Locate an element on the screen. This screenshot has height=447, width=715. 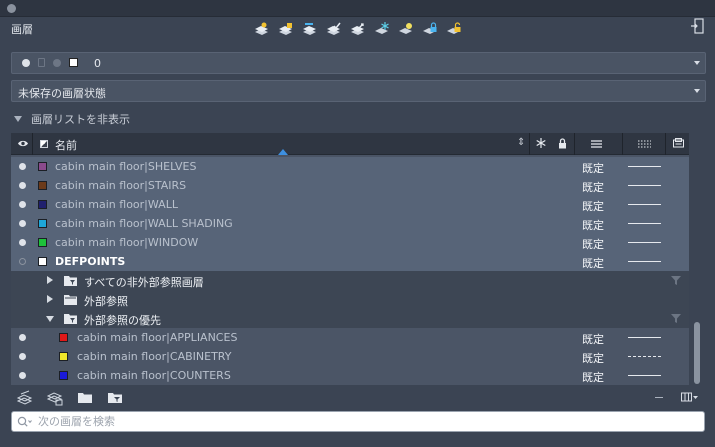
layer-name: cabin main floor|WALL is located at coordinates (116, 204).